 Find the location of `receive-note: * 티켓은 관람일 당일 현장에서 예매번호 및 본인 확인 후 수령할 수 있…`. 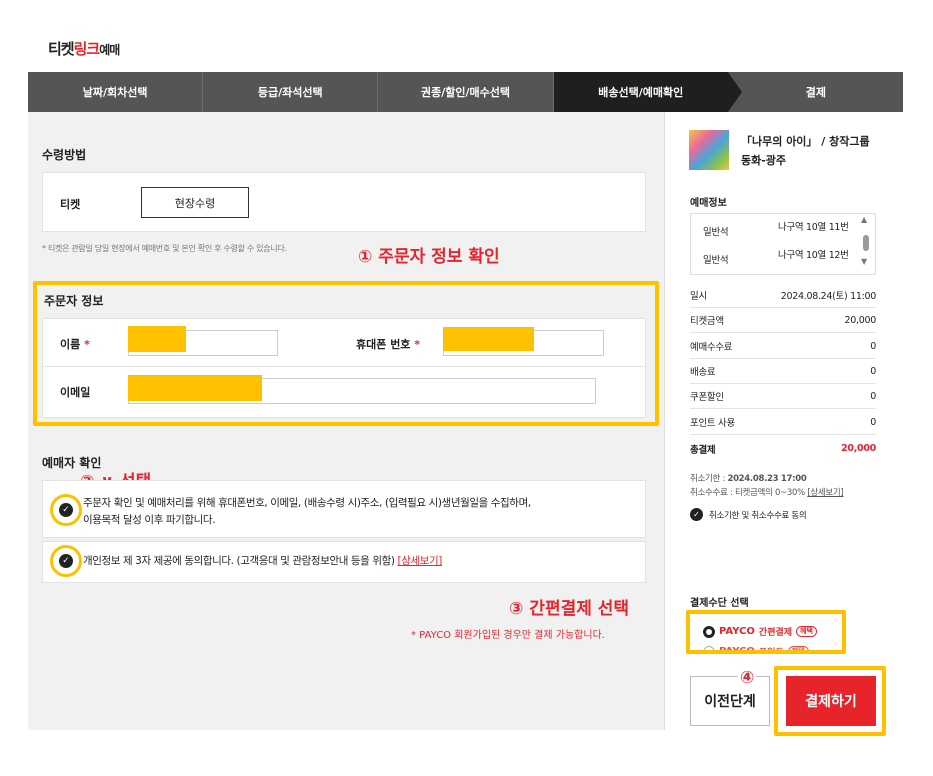

receive-note: * 티켓은 관람일 당일 현장에서 예매번호 및 본인 확인 후 수령할 수 있… is located at coordinates (164, 248).